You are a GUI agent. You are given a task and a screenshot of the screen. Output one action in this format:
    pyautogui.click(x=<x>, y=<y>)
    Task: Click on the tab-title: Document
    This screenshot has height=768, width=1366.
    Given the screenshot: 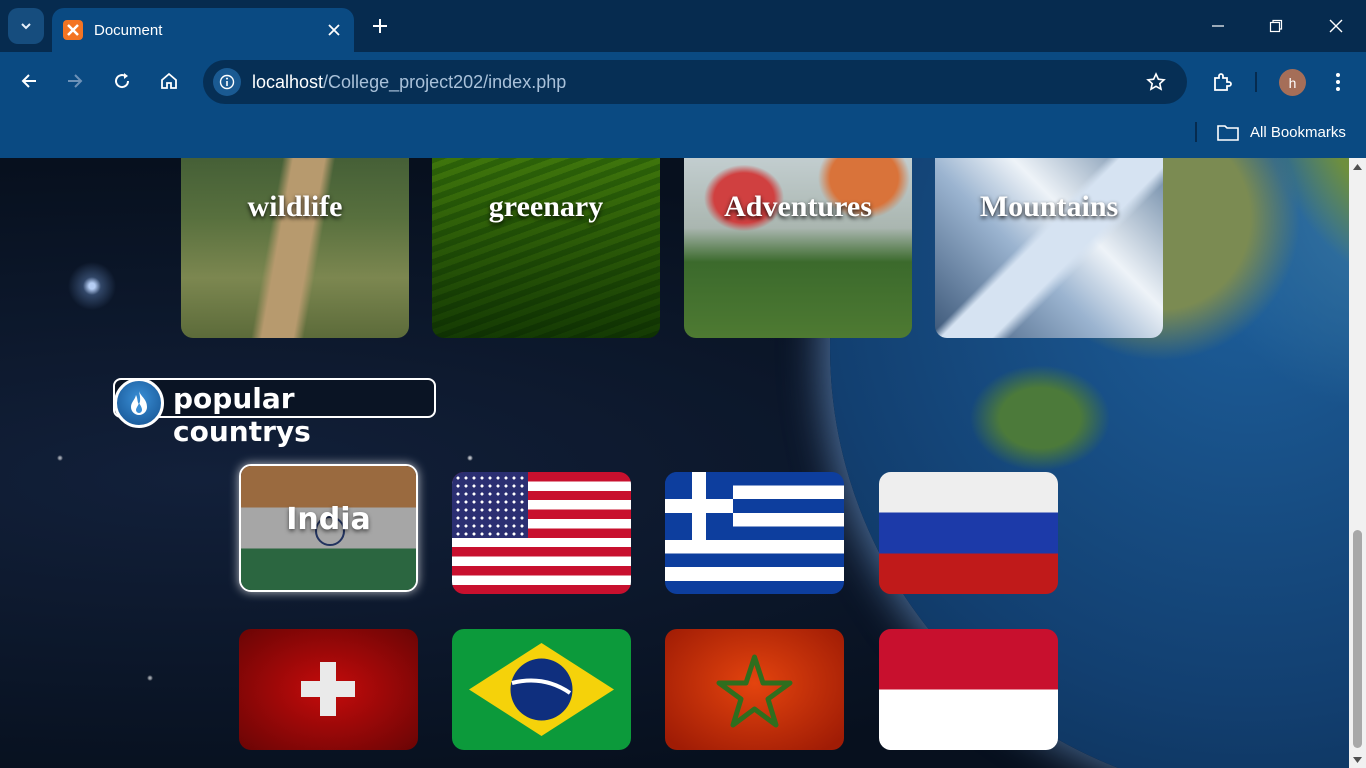 What is the action you would take?
    pyautogui.click(x=128, y=30)
    